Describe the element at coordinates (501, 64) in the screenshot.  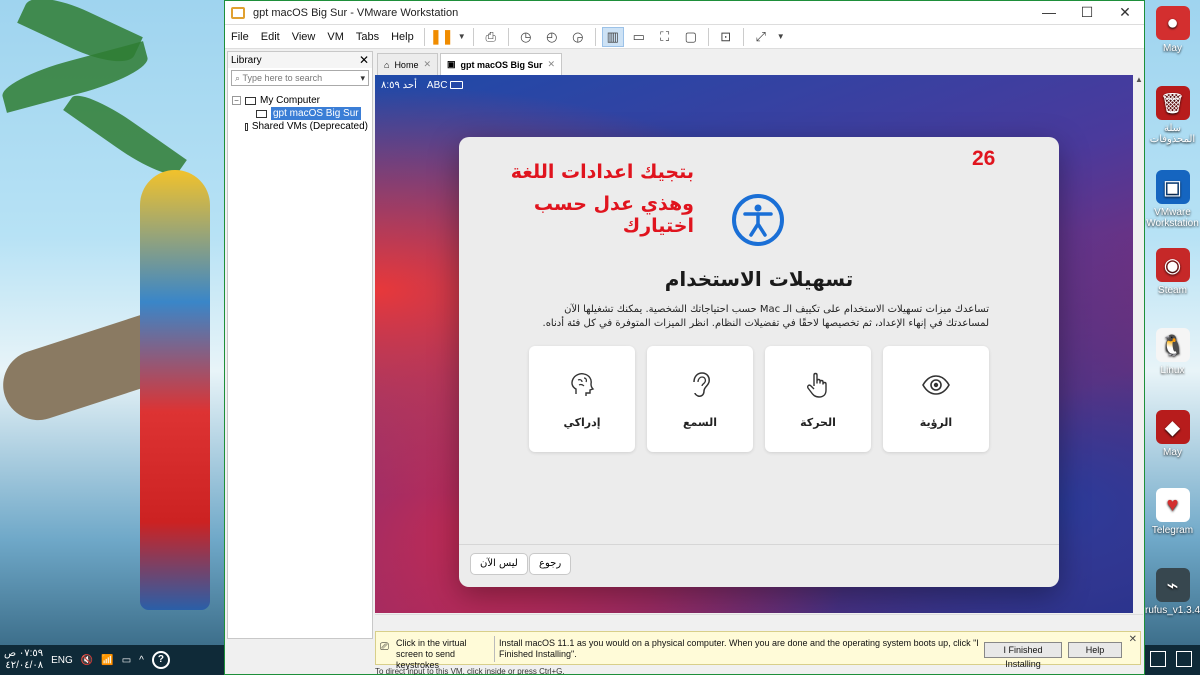
I see `tab-vm: ▣ gpt macOS Big Sur ✕` at that location.